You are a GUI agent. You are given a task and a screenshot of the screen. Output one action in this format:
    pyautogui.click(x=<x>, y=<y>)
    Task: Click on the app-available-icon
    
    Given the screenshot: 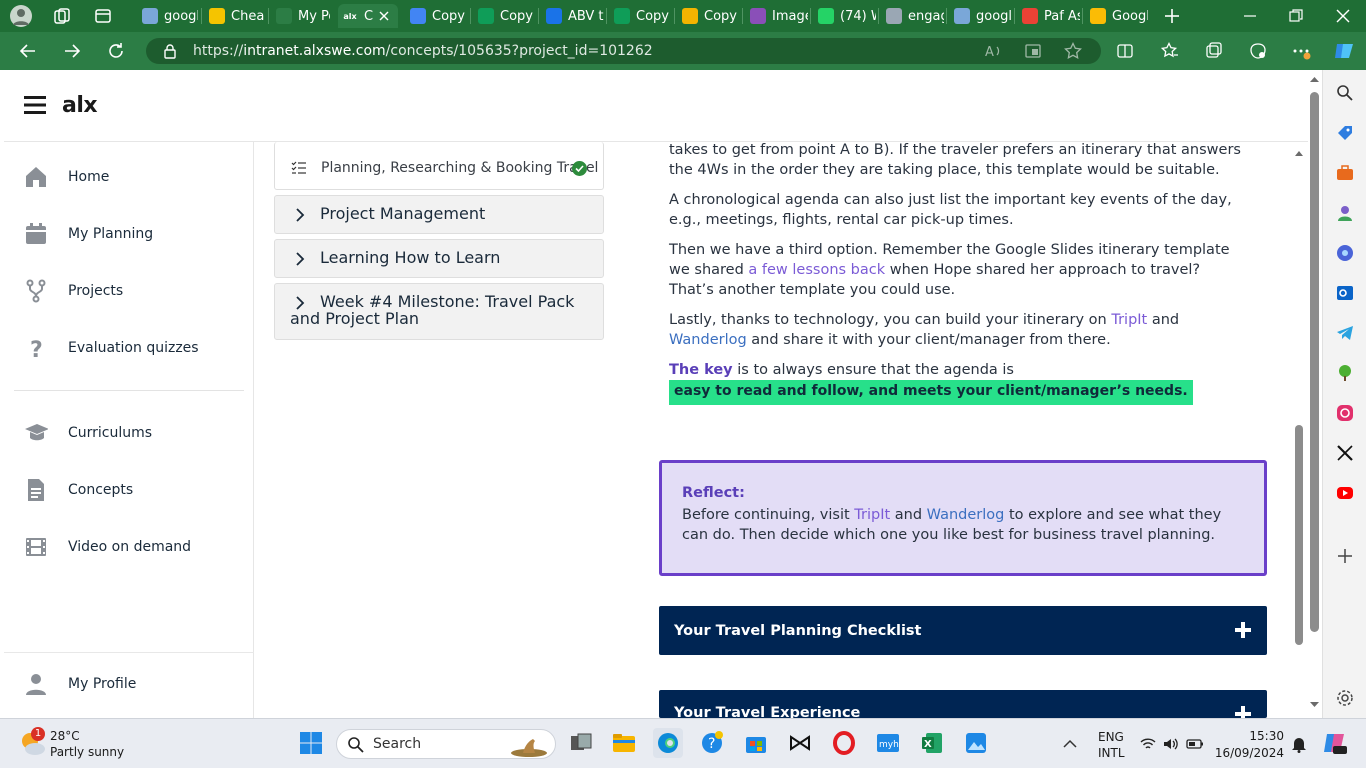 What is the action you would take?
    pyautogui.click(x=1033, y=51)
    